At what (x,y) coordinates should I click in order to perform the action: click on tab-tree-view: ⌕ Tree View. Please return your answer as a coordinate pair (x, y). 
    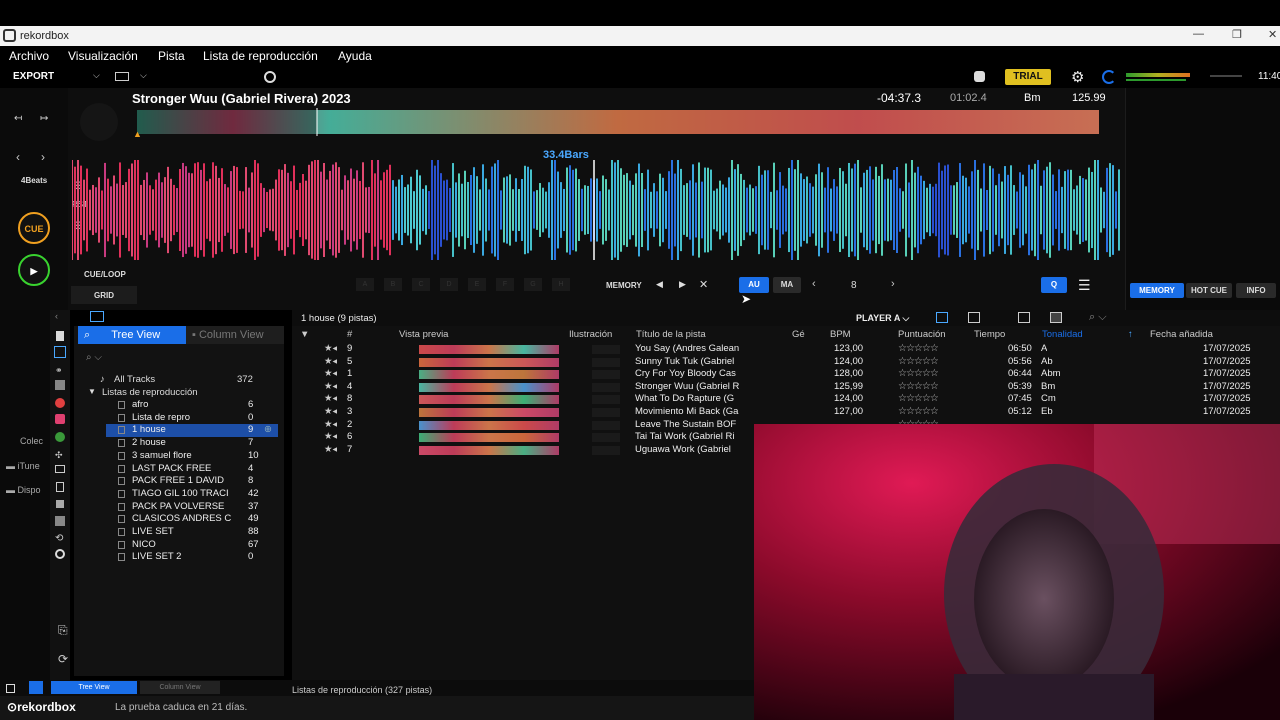
    Looking at the image, I should click on (132, 335).